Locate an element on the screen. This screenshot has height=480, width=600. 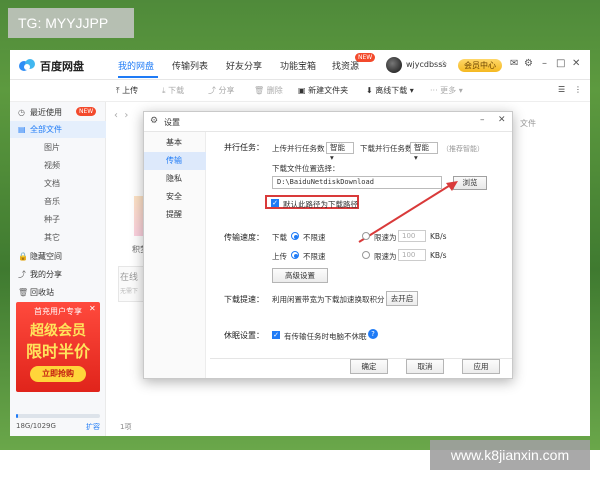
upload-button: ⤒ 上传 is located at coordinates (127, 90).